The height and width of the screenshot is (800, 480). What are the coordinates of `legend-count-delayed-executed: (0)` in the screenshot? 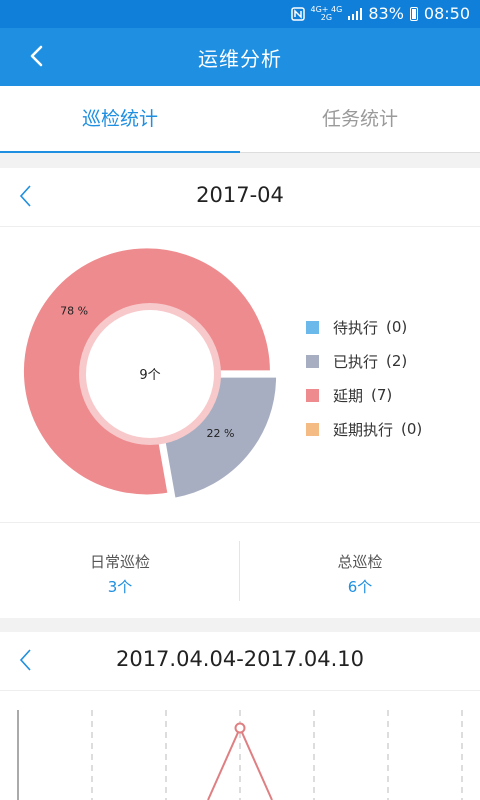 It's located at (412, 429).